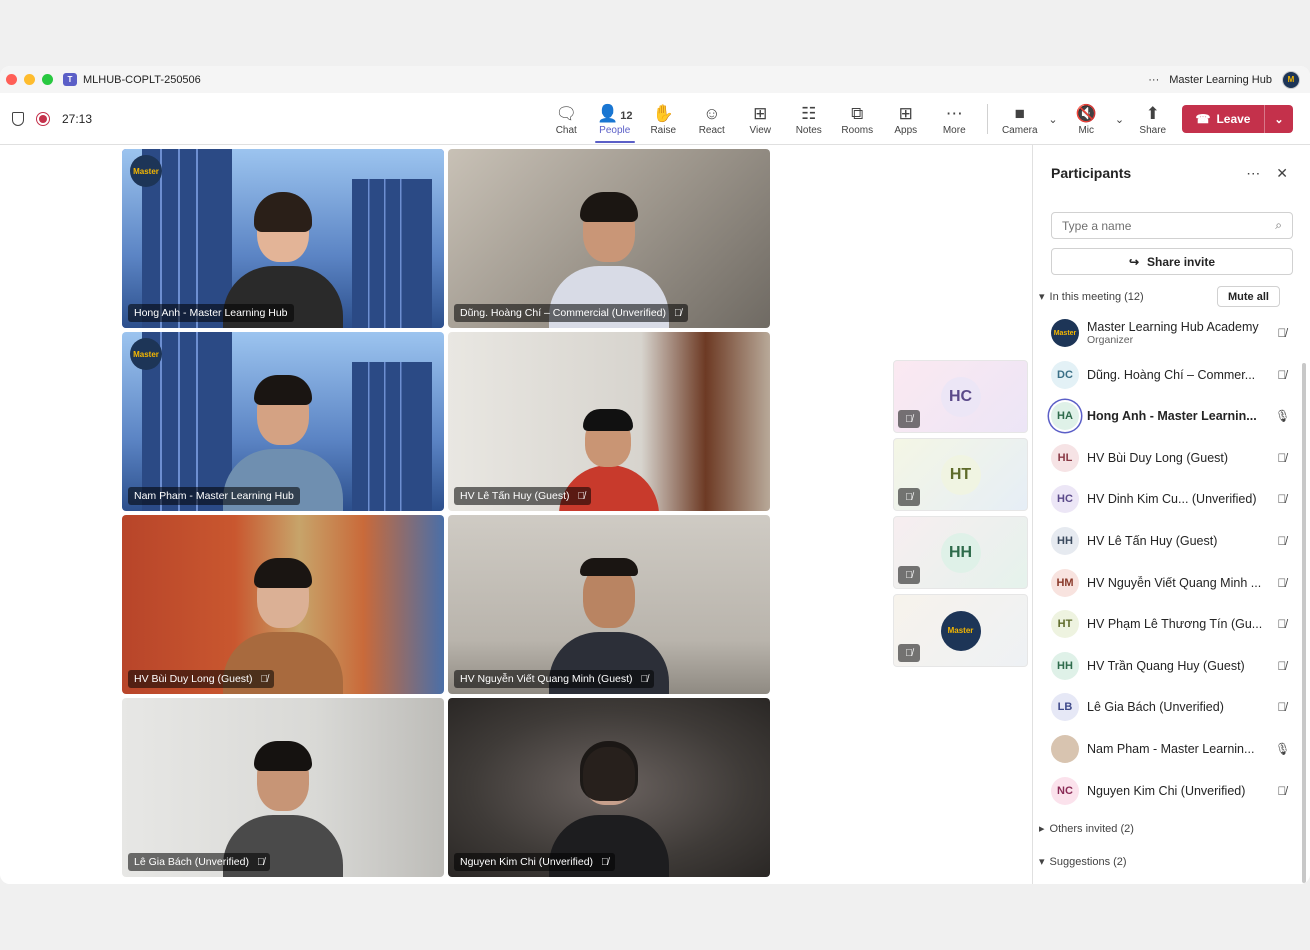 The image size is (1310, 950). What do you see at coordinates (1152, 541) in the screenshot?
I see `participant-name: HV Lê Tấn Huy (Guest)` at bounding box center [1152, 541].